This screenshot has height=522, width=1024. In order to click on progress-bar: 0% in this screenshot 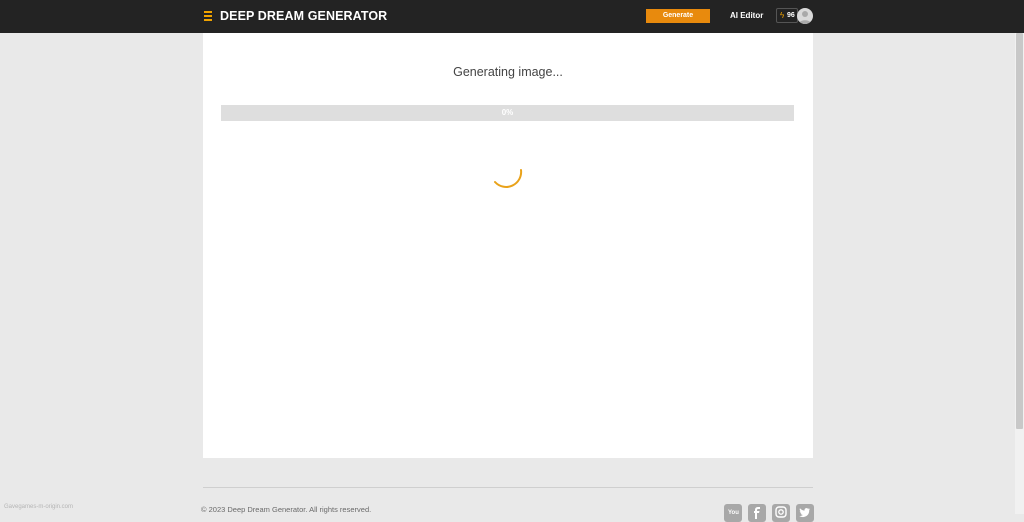, I will do `click(507, 113)`.